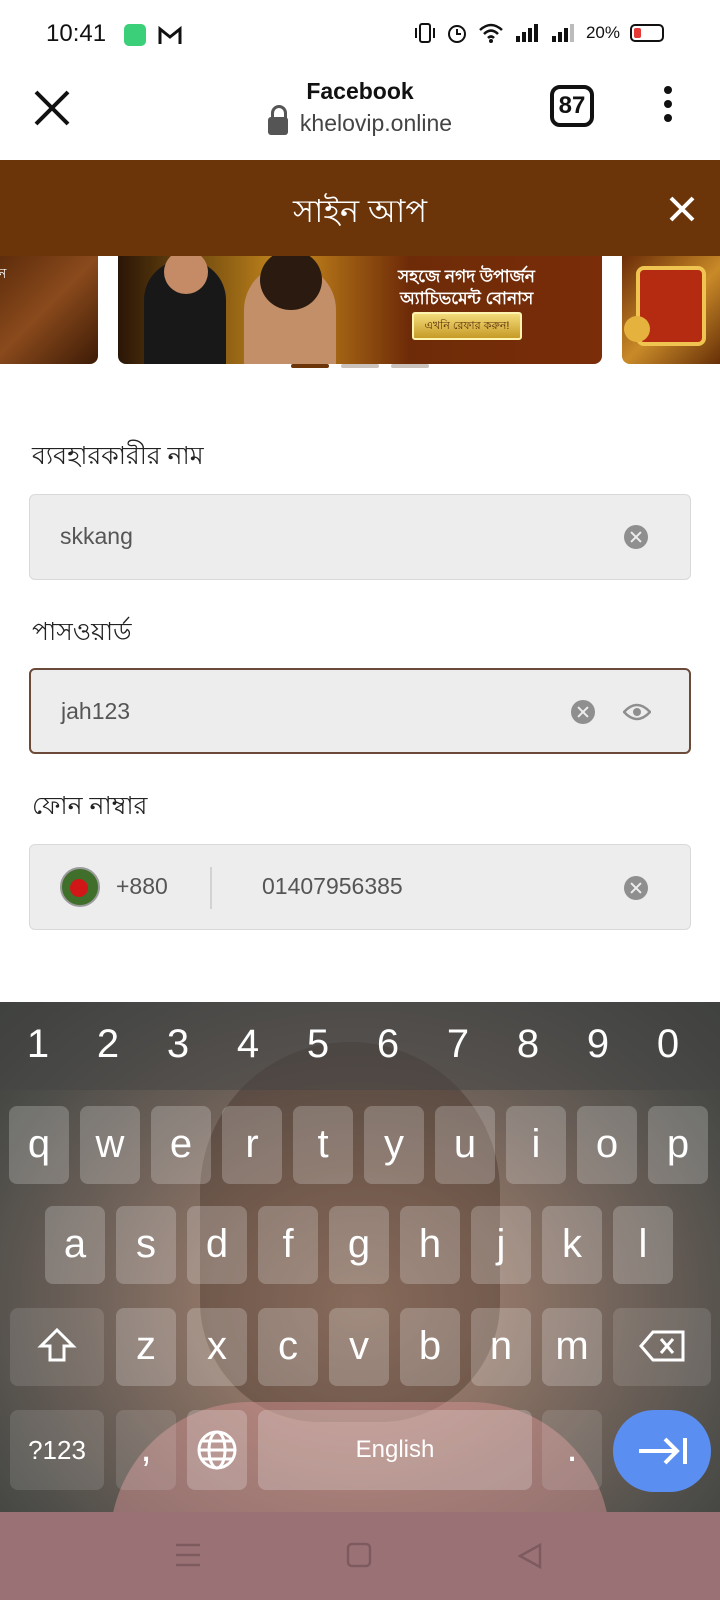  Describe the element at coordinates (465, 1145) in the screenshot. I see `key-u: u` at that location.